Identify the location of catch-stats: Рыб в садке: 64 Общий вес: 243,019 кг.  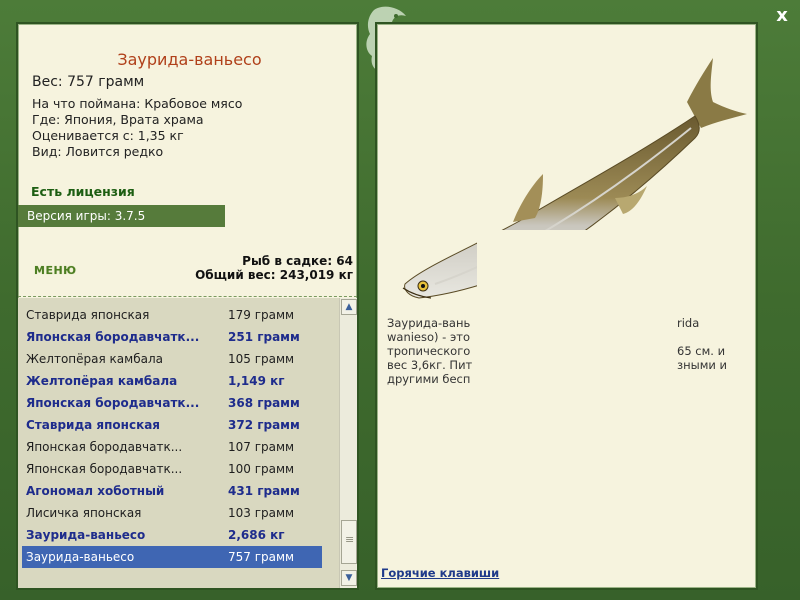
(274, 268).